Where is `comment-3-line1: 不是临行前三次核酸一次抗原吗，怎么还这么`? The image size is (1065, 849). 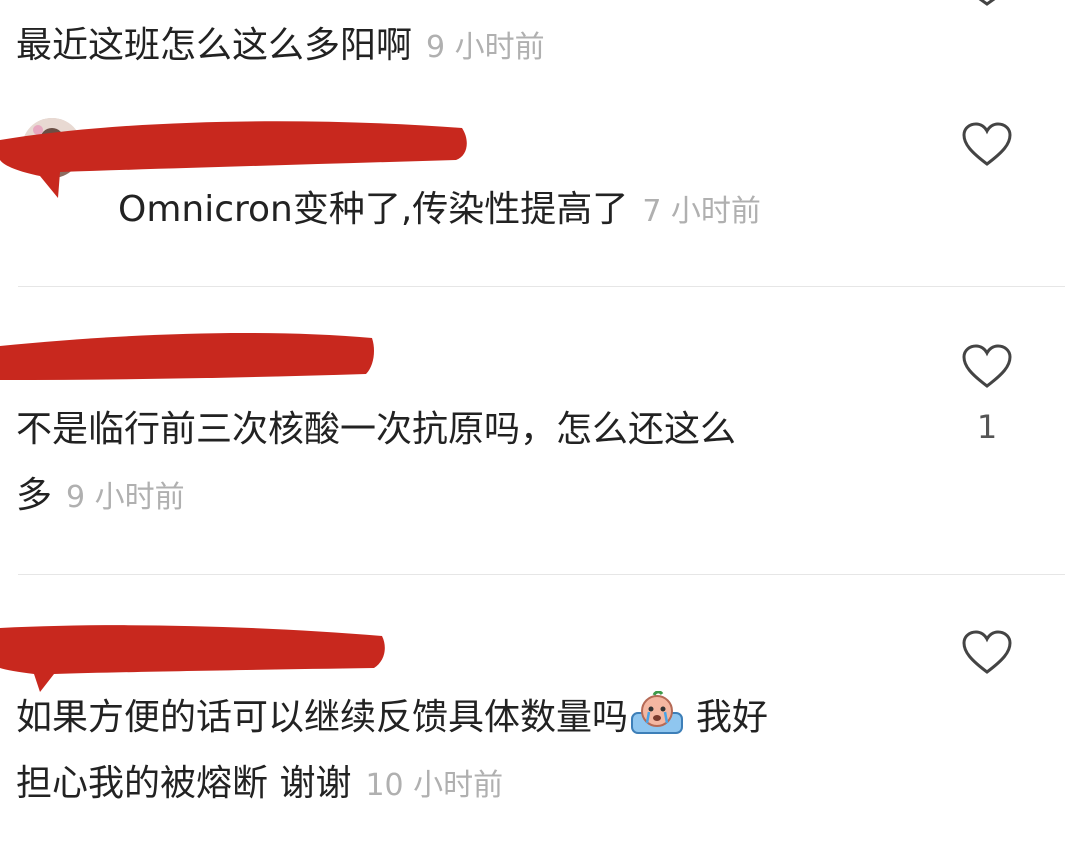
comment-3-line1: 不是临行前三次核酸一次抗原吗，怎么还这么 is located at coordinates (376, 430).